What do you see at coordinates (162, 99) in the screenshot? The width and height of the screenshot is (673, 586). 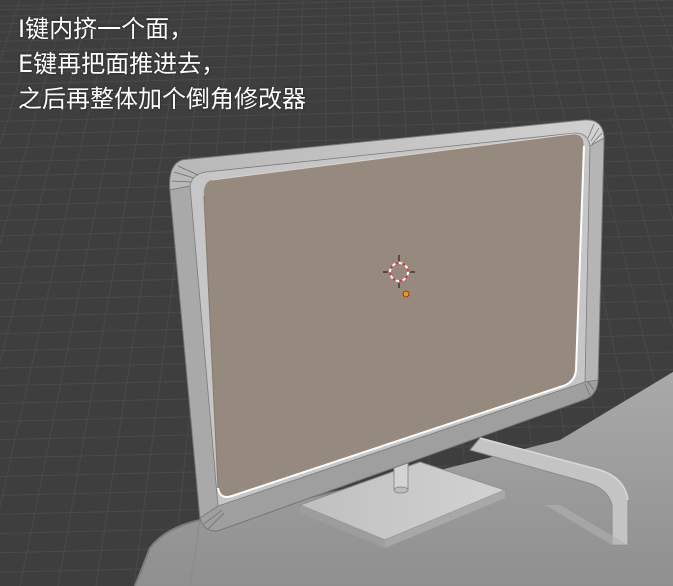 I see `caption-line-3: 之后再整体加个倒角修改器` at bounding box center [162, 99].